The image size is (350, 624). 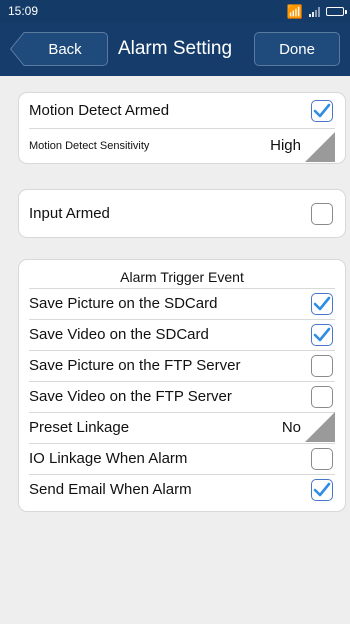 I want to click on input-settings-group: Input Armed, so click(x=182, y=213).